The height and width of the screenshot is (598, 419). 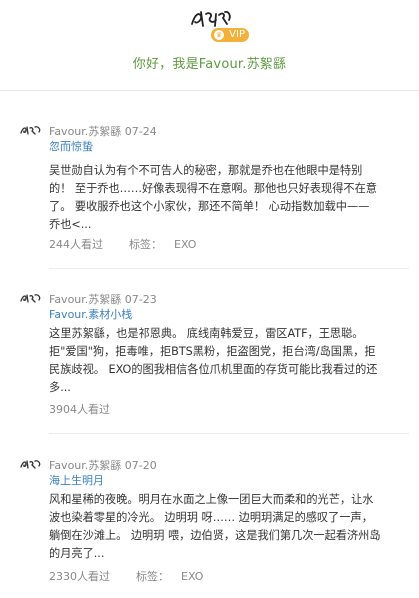 I want to click on view-count: 244人看过, so click(x=76, y=244).